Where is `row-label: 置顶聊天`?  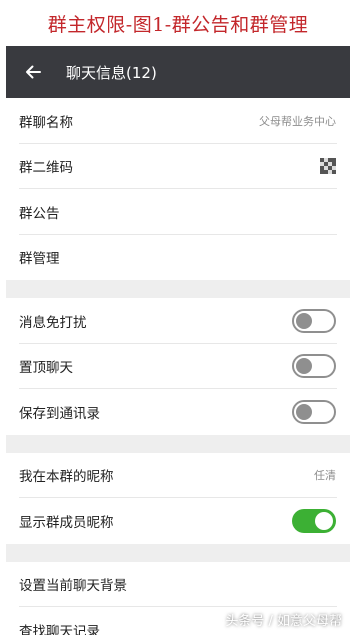 row-label: 置顶聊天 is located at coordinates (46, 368).